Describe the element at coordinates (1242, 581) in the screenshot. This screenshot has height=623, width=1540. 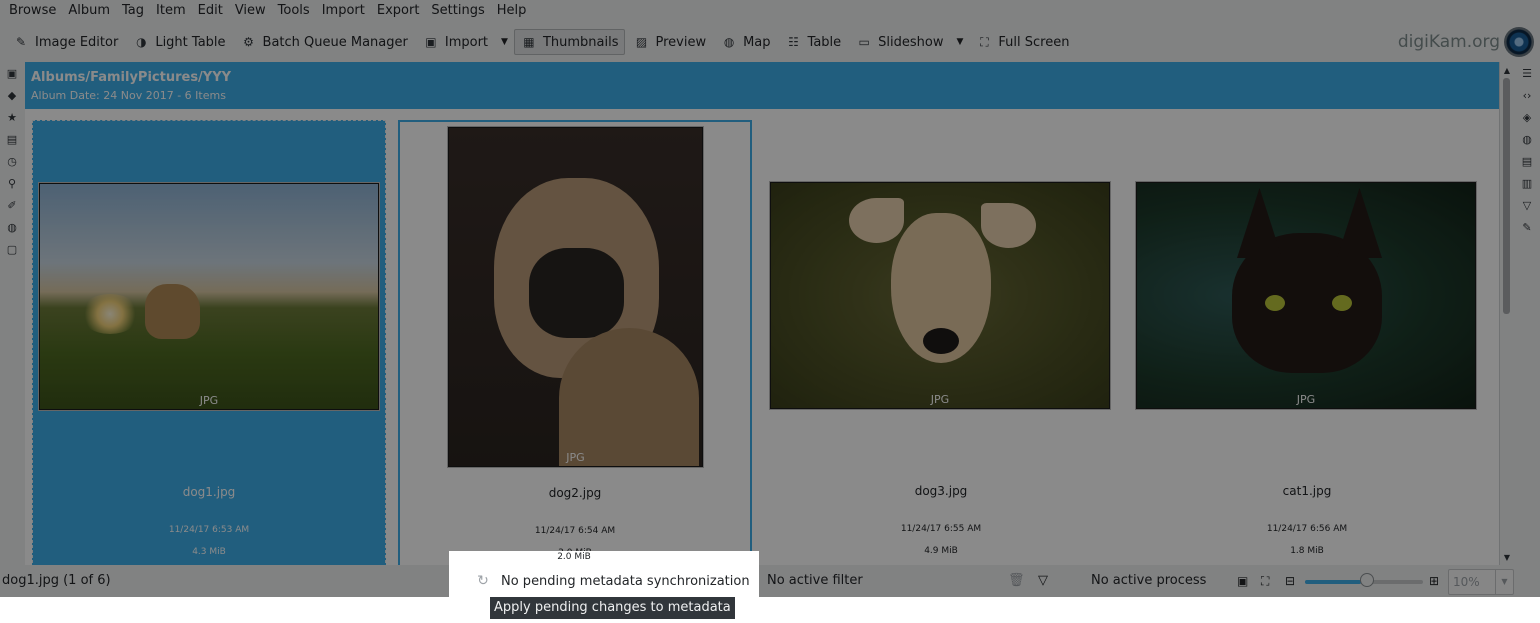
I see `zoom-fit-icon: ▣` at that location.